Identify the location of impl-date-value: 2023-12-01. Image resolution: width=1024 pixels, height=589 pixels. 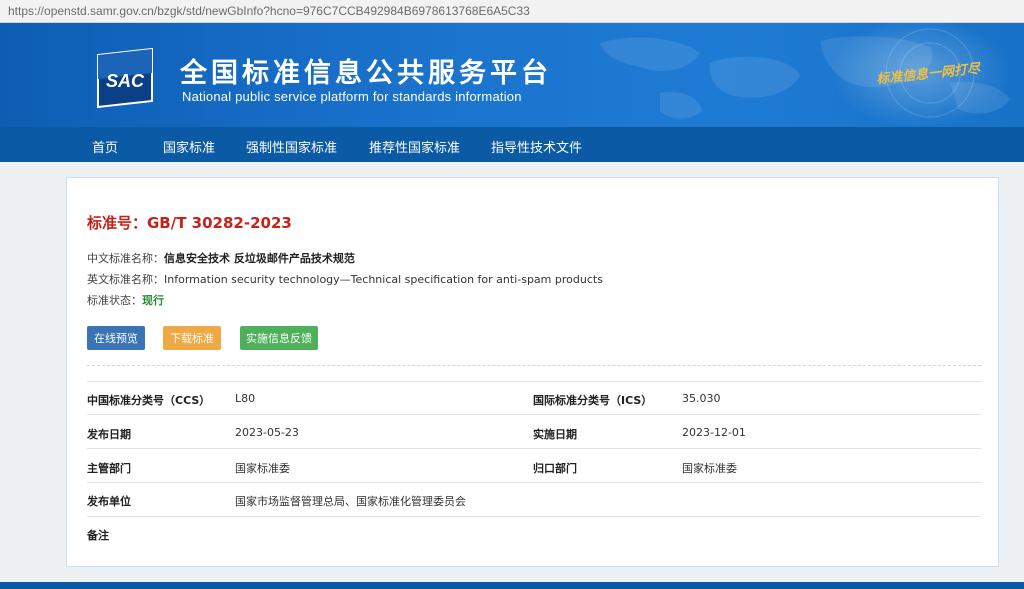
(714, 432).